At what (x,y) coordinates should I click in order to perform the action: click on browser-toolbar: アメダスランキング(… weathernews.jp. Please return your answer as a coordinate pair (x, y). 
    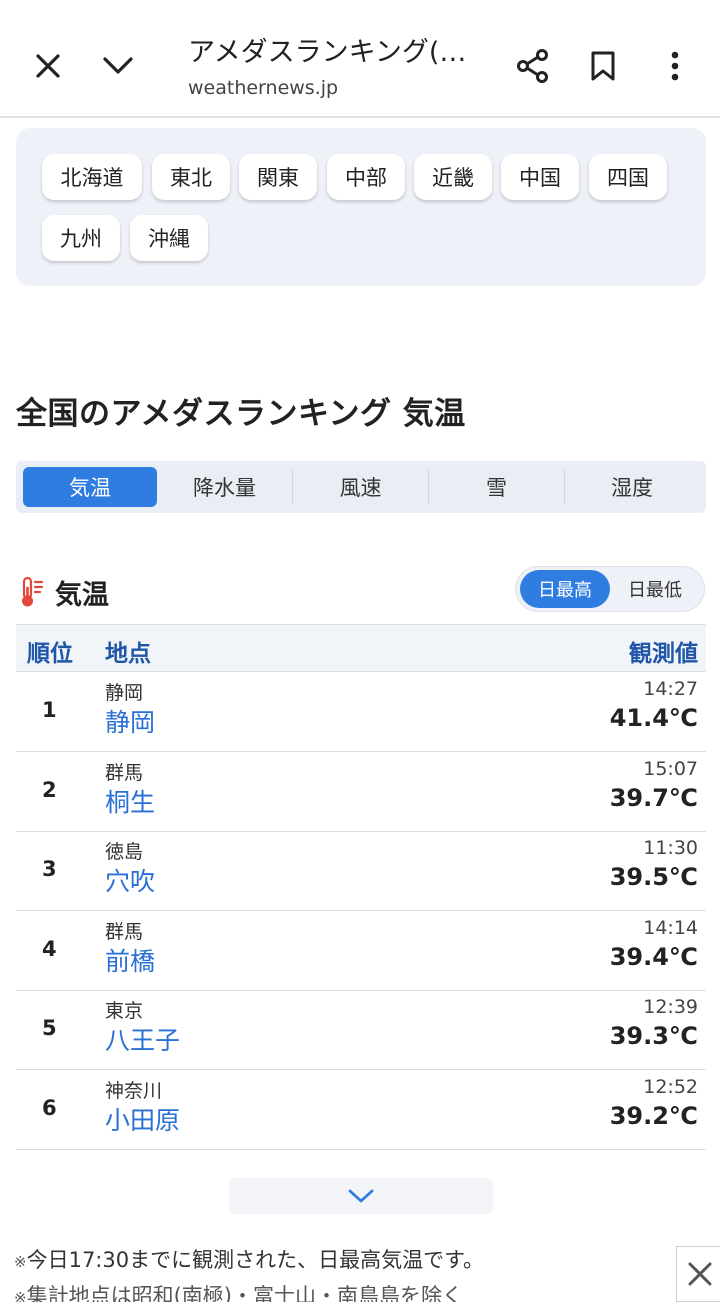
    Looking at the image, I should click on (360, 59).